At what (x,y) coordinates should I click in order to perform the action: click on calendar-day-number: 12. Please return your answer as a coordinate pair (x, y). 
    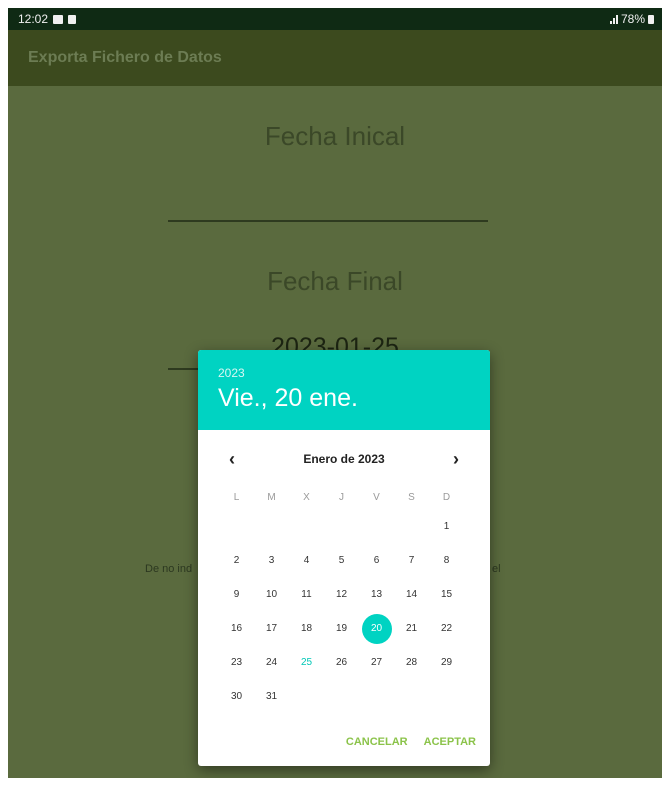
    Looking at the image, I should click on (341, 594).